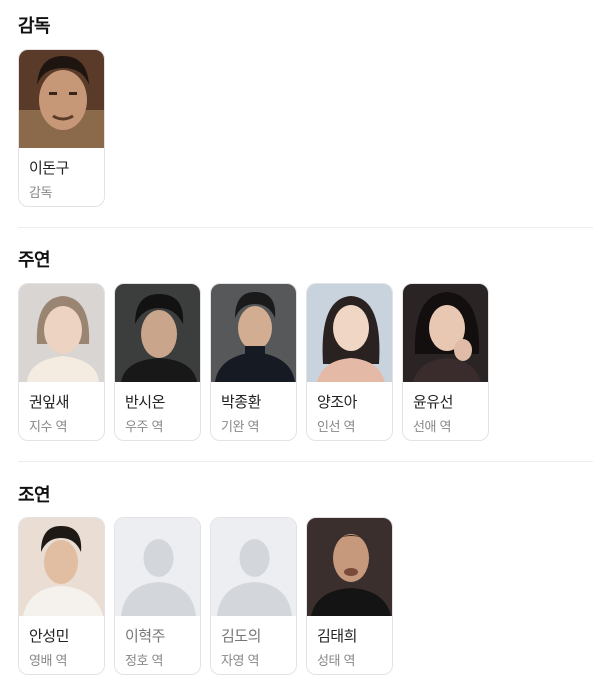 Image resolution: width=593 pixels, height=687 pixels. What do you see at coordinates (49, 168) in the screenshot?
I see `person-name: 이돈구` at bounding box center [49, 168].